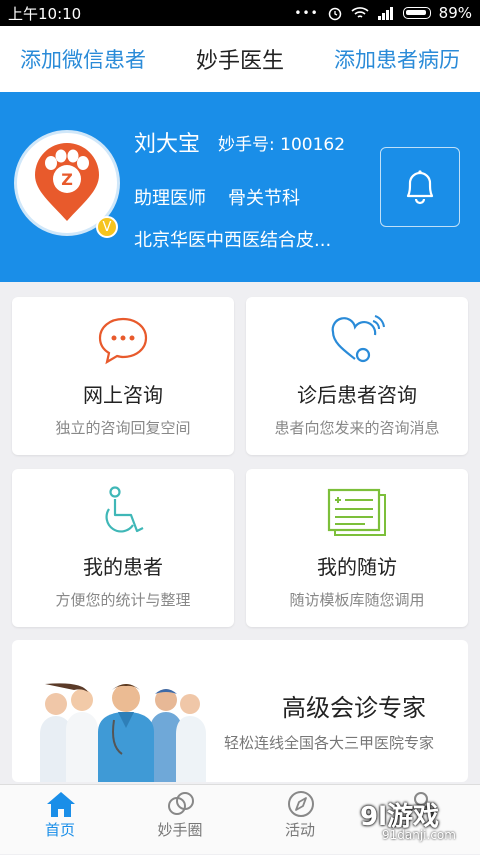 Image resolution: width=480 pixels, height=855 pixels. Describe the element at coordinates (357, 376) in the screenshot. I see `post-visit-consult-card: 诊后患者咨询 患者向您发来的咨询消息` at that location.